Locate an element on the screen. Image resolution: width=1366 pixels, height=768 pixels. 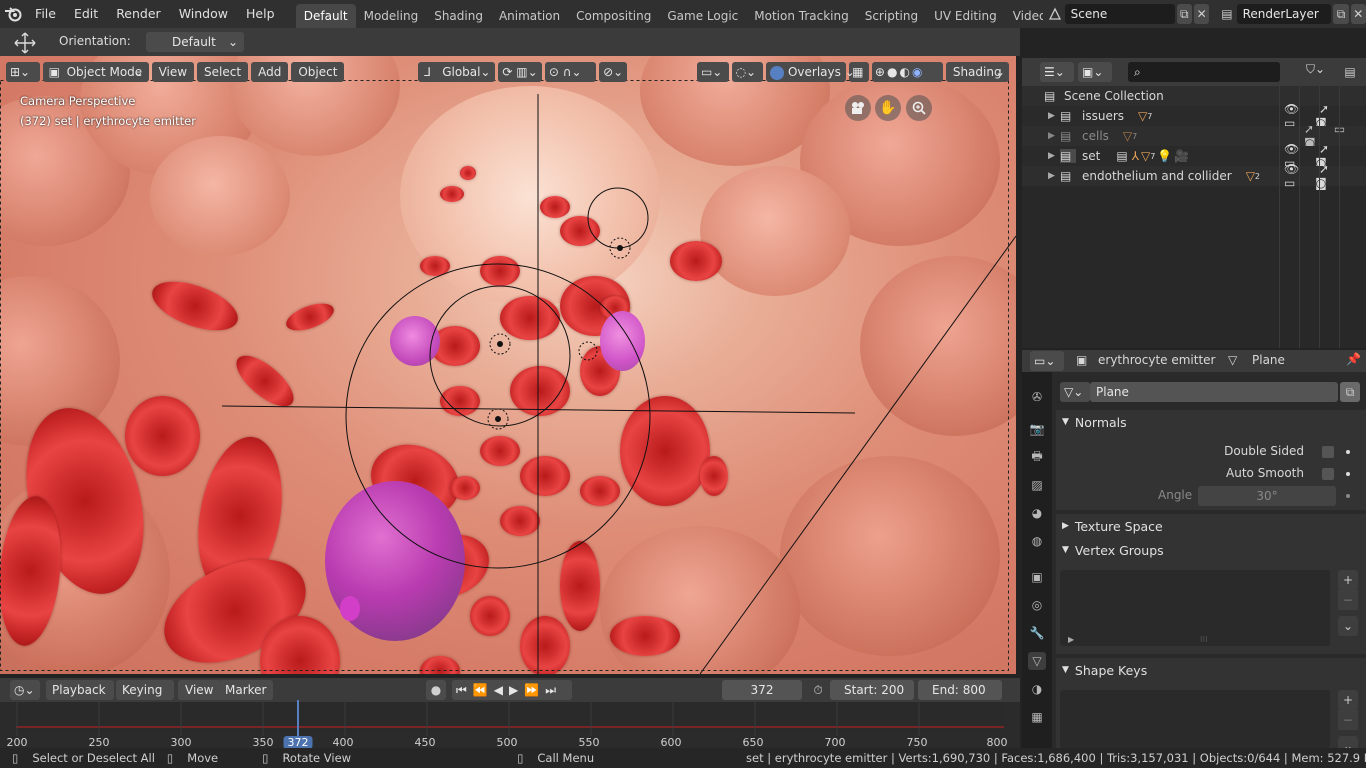
menu-render: Render is located at coordinates (138, 14).